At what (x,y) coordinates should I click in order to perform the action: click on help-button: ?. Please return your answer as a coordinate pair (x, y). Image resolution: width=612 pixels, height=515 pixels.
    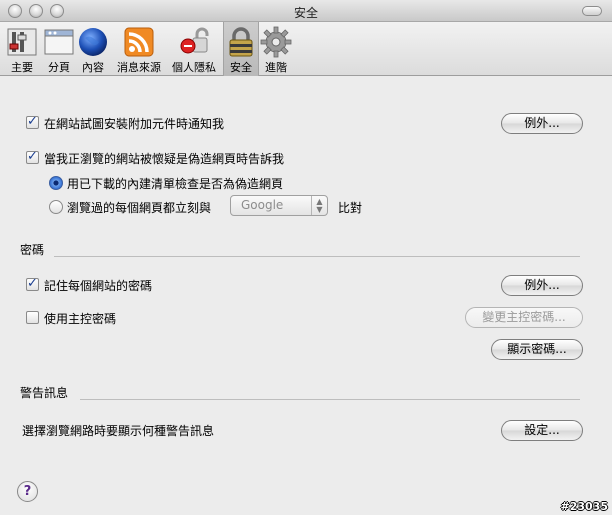
    Looking at the image, I should click on (27, 491).